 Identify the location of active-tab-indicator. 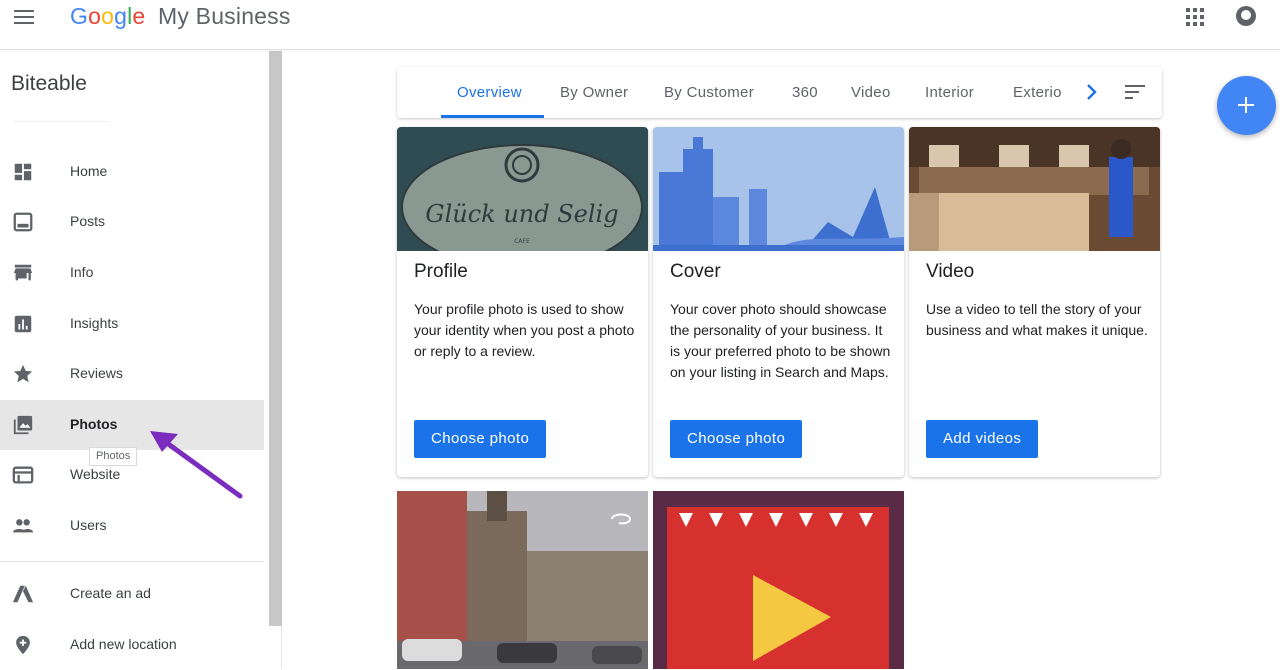
(492, 116).